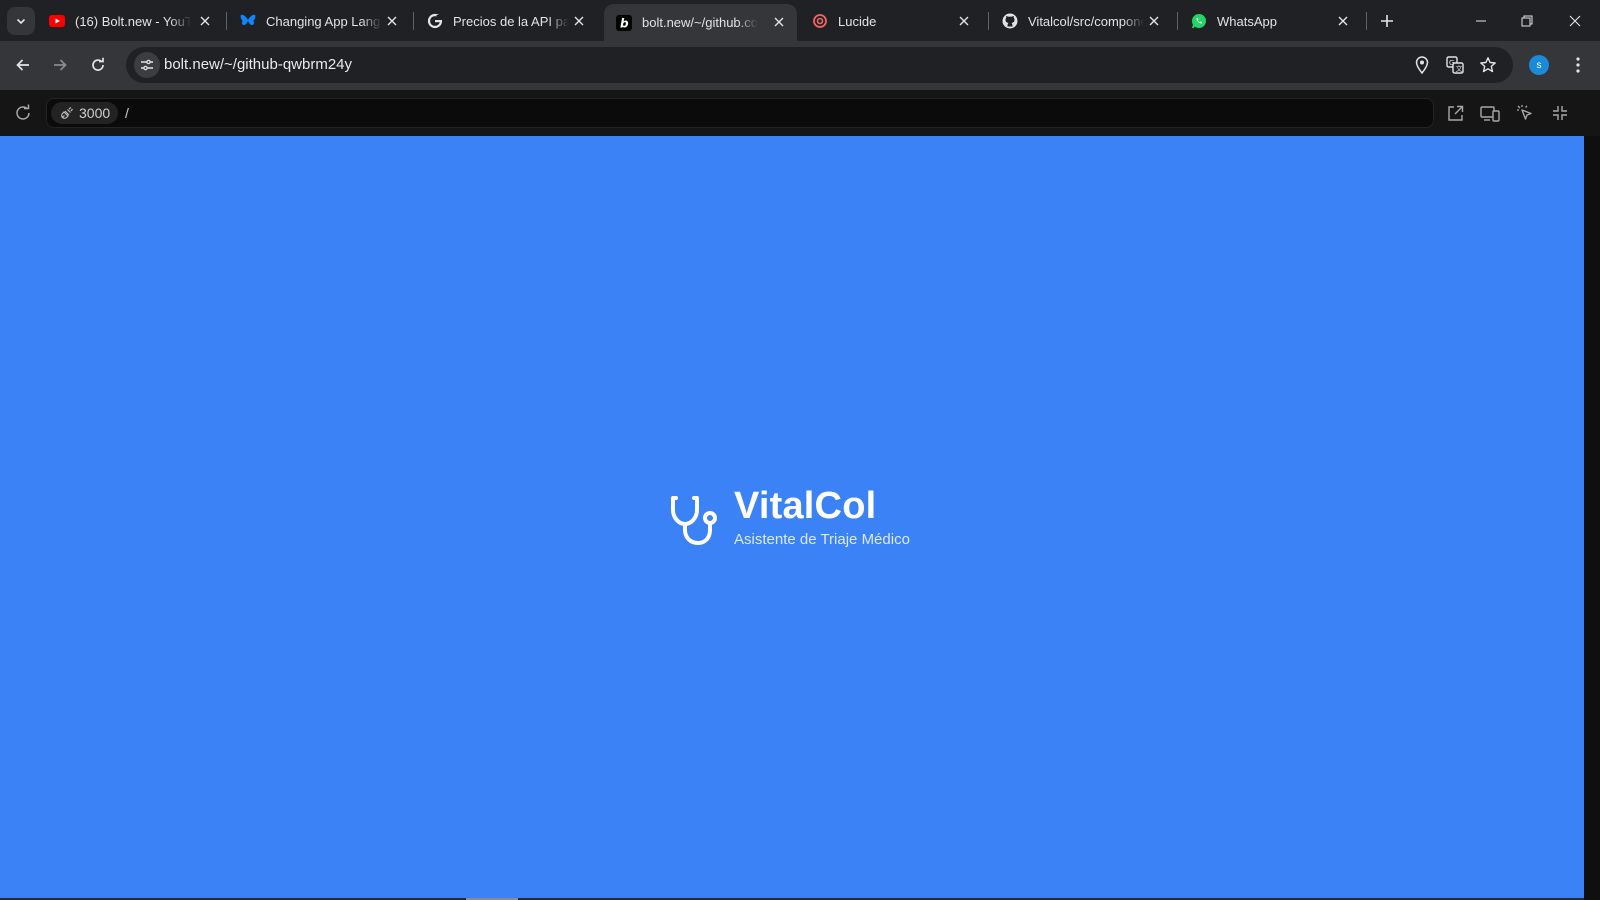 The image size is (1600, 900). I want to click on bluesky-icon, so click(248, 21).